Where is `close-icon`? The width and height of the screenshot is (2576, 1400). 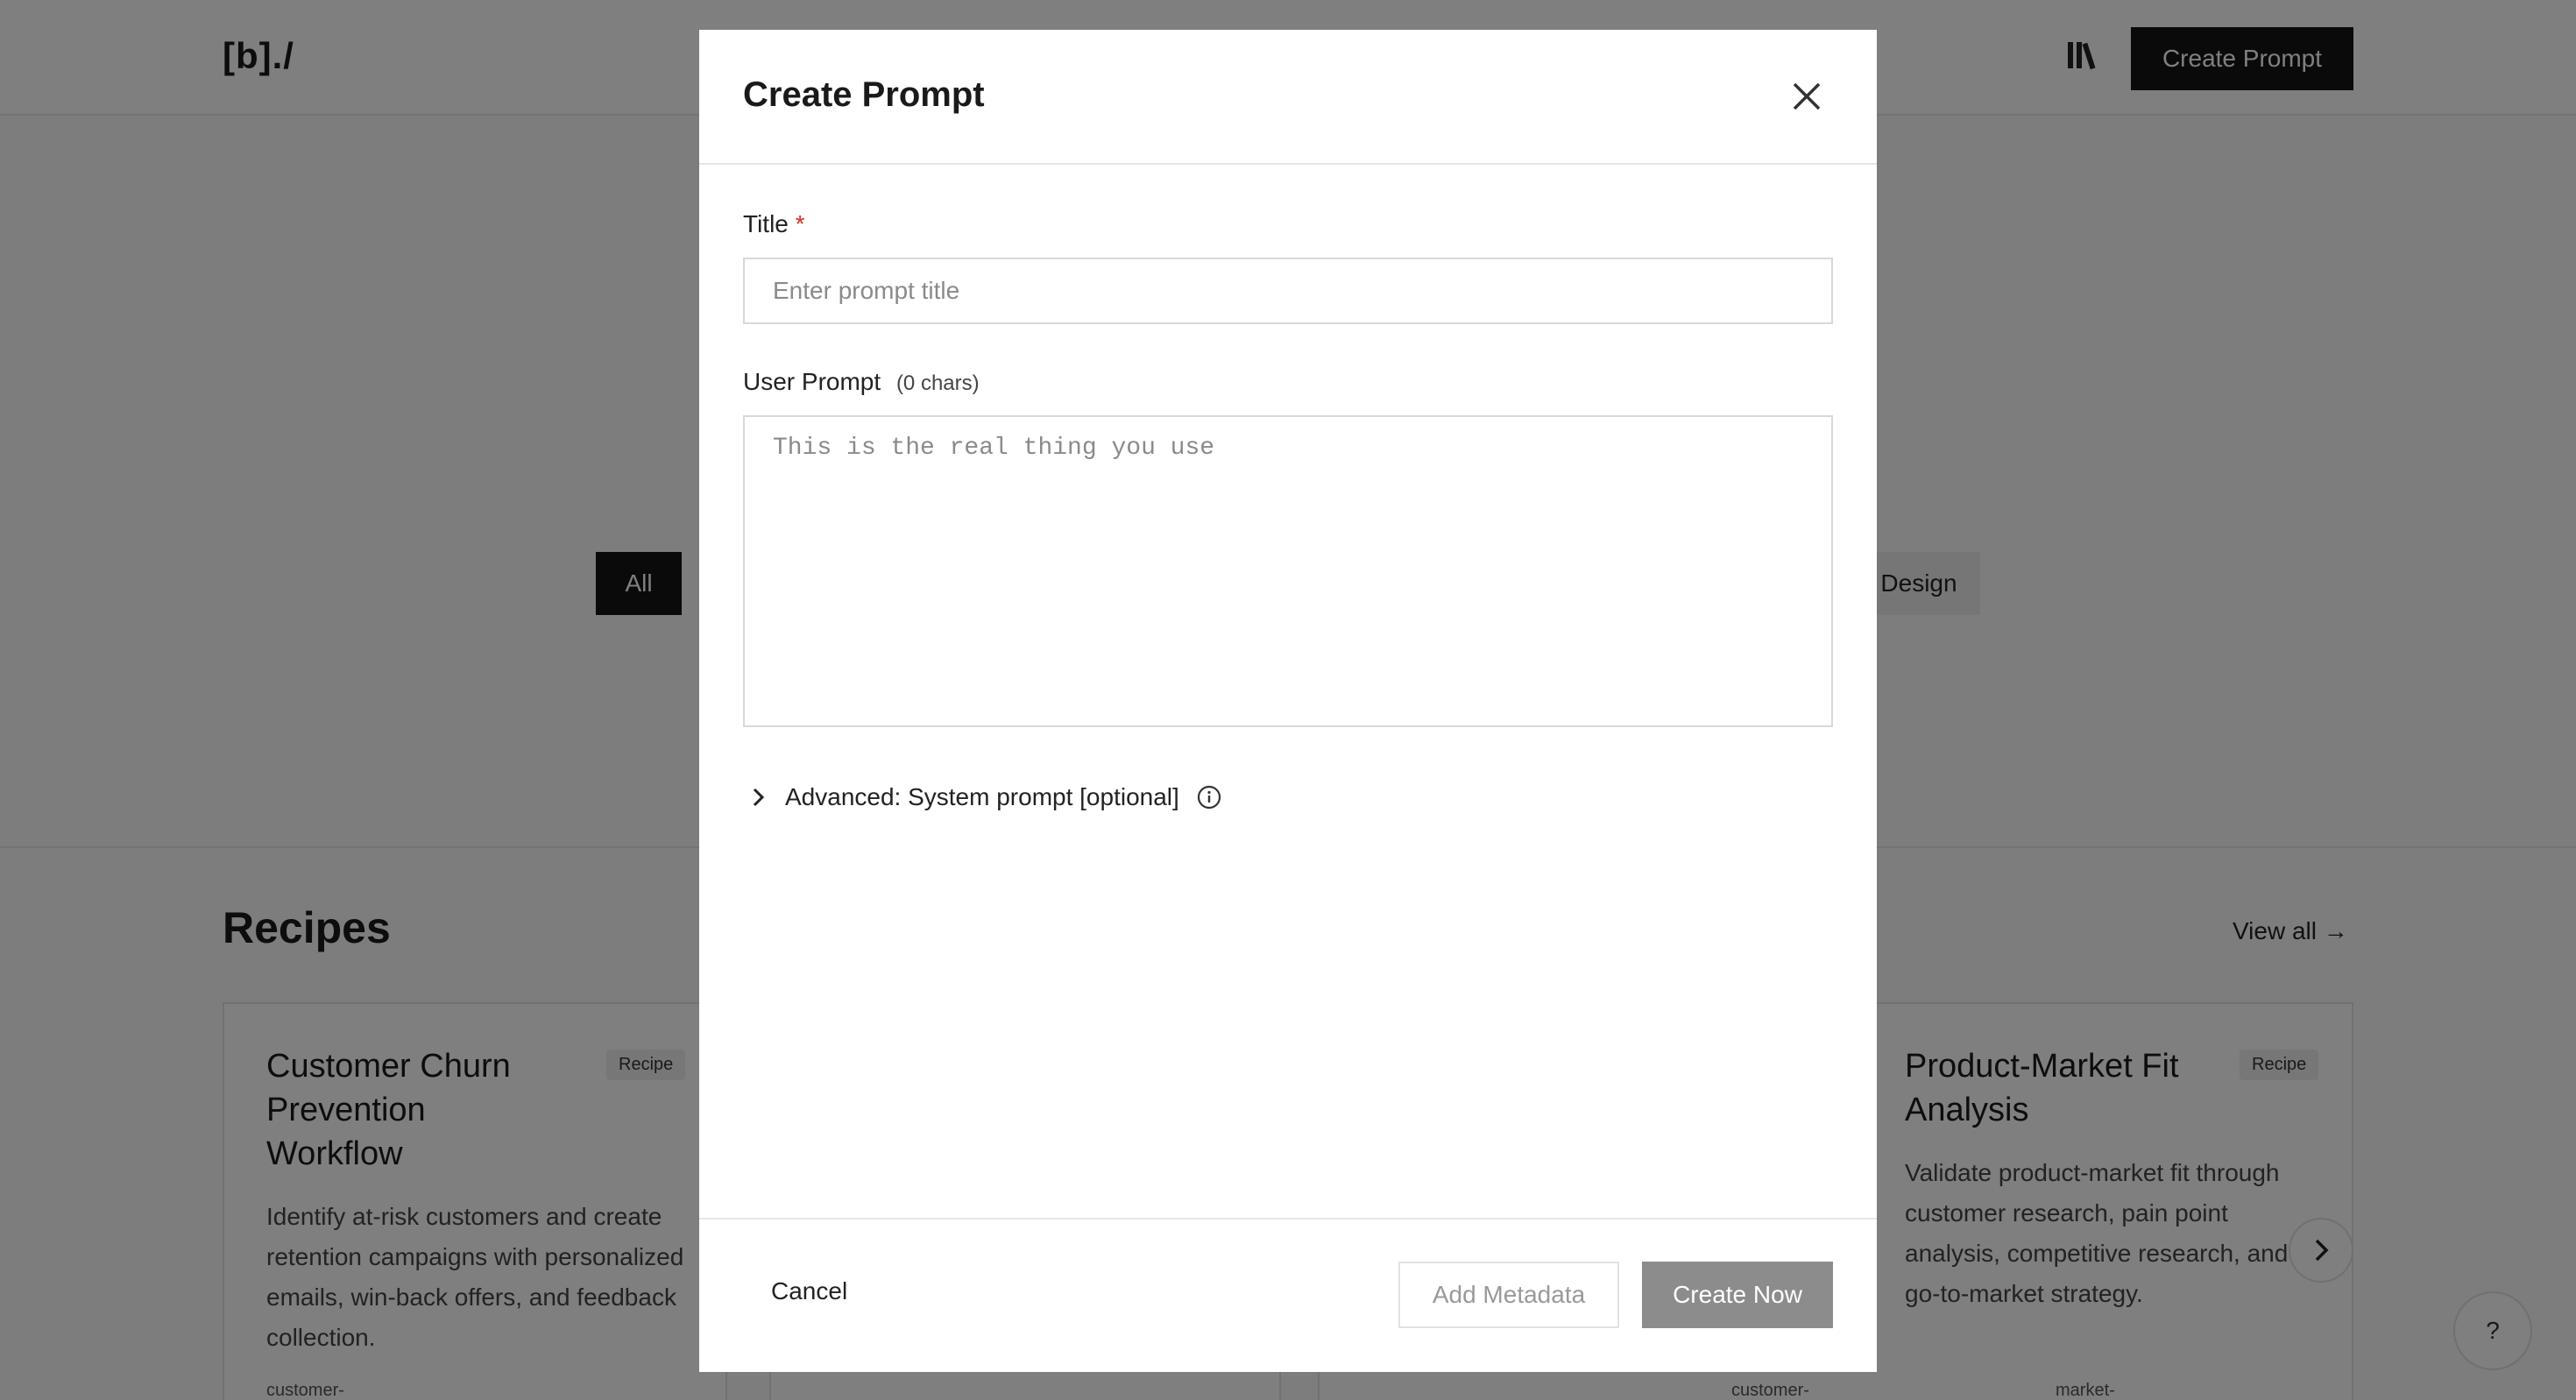
close-icon is located at coordinates (1806, 96).